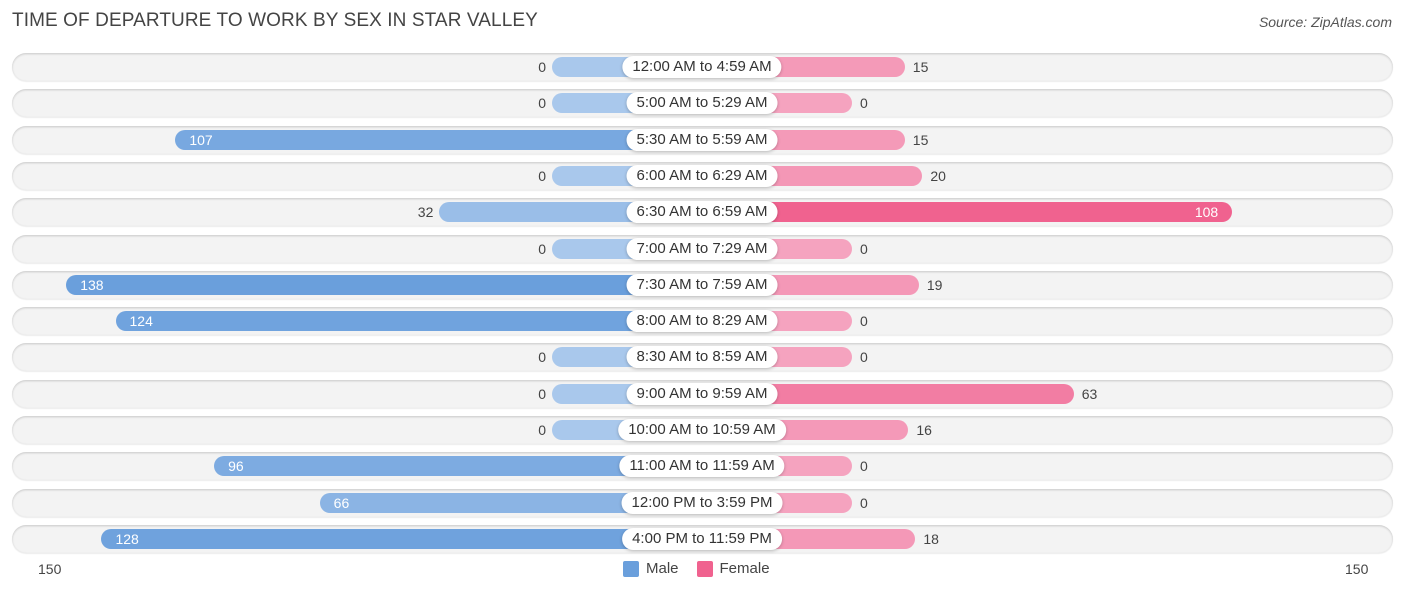 The width and height of the screenshot is (1406, 594). What do you see at coordinates (1357, 569) in the screenshot?
I see `axis-label-right: 150` at bounding box center [1357, 569].